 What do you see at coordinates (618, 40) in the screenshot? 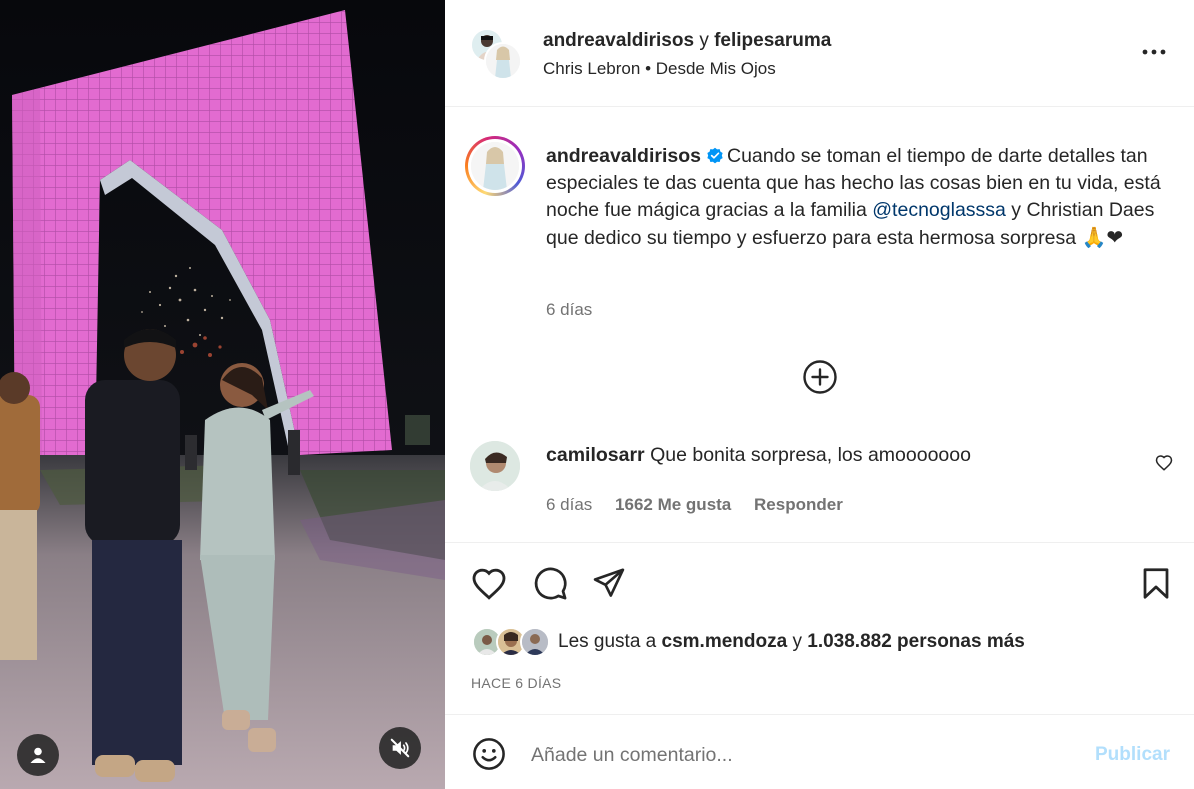
I see `account-username: andreavaldirisos` at bounding box center [618, 40].